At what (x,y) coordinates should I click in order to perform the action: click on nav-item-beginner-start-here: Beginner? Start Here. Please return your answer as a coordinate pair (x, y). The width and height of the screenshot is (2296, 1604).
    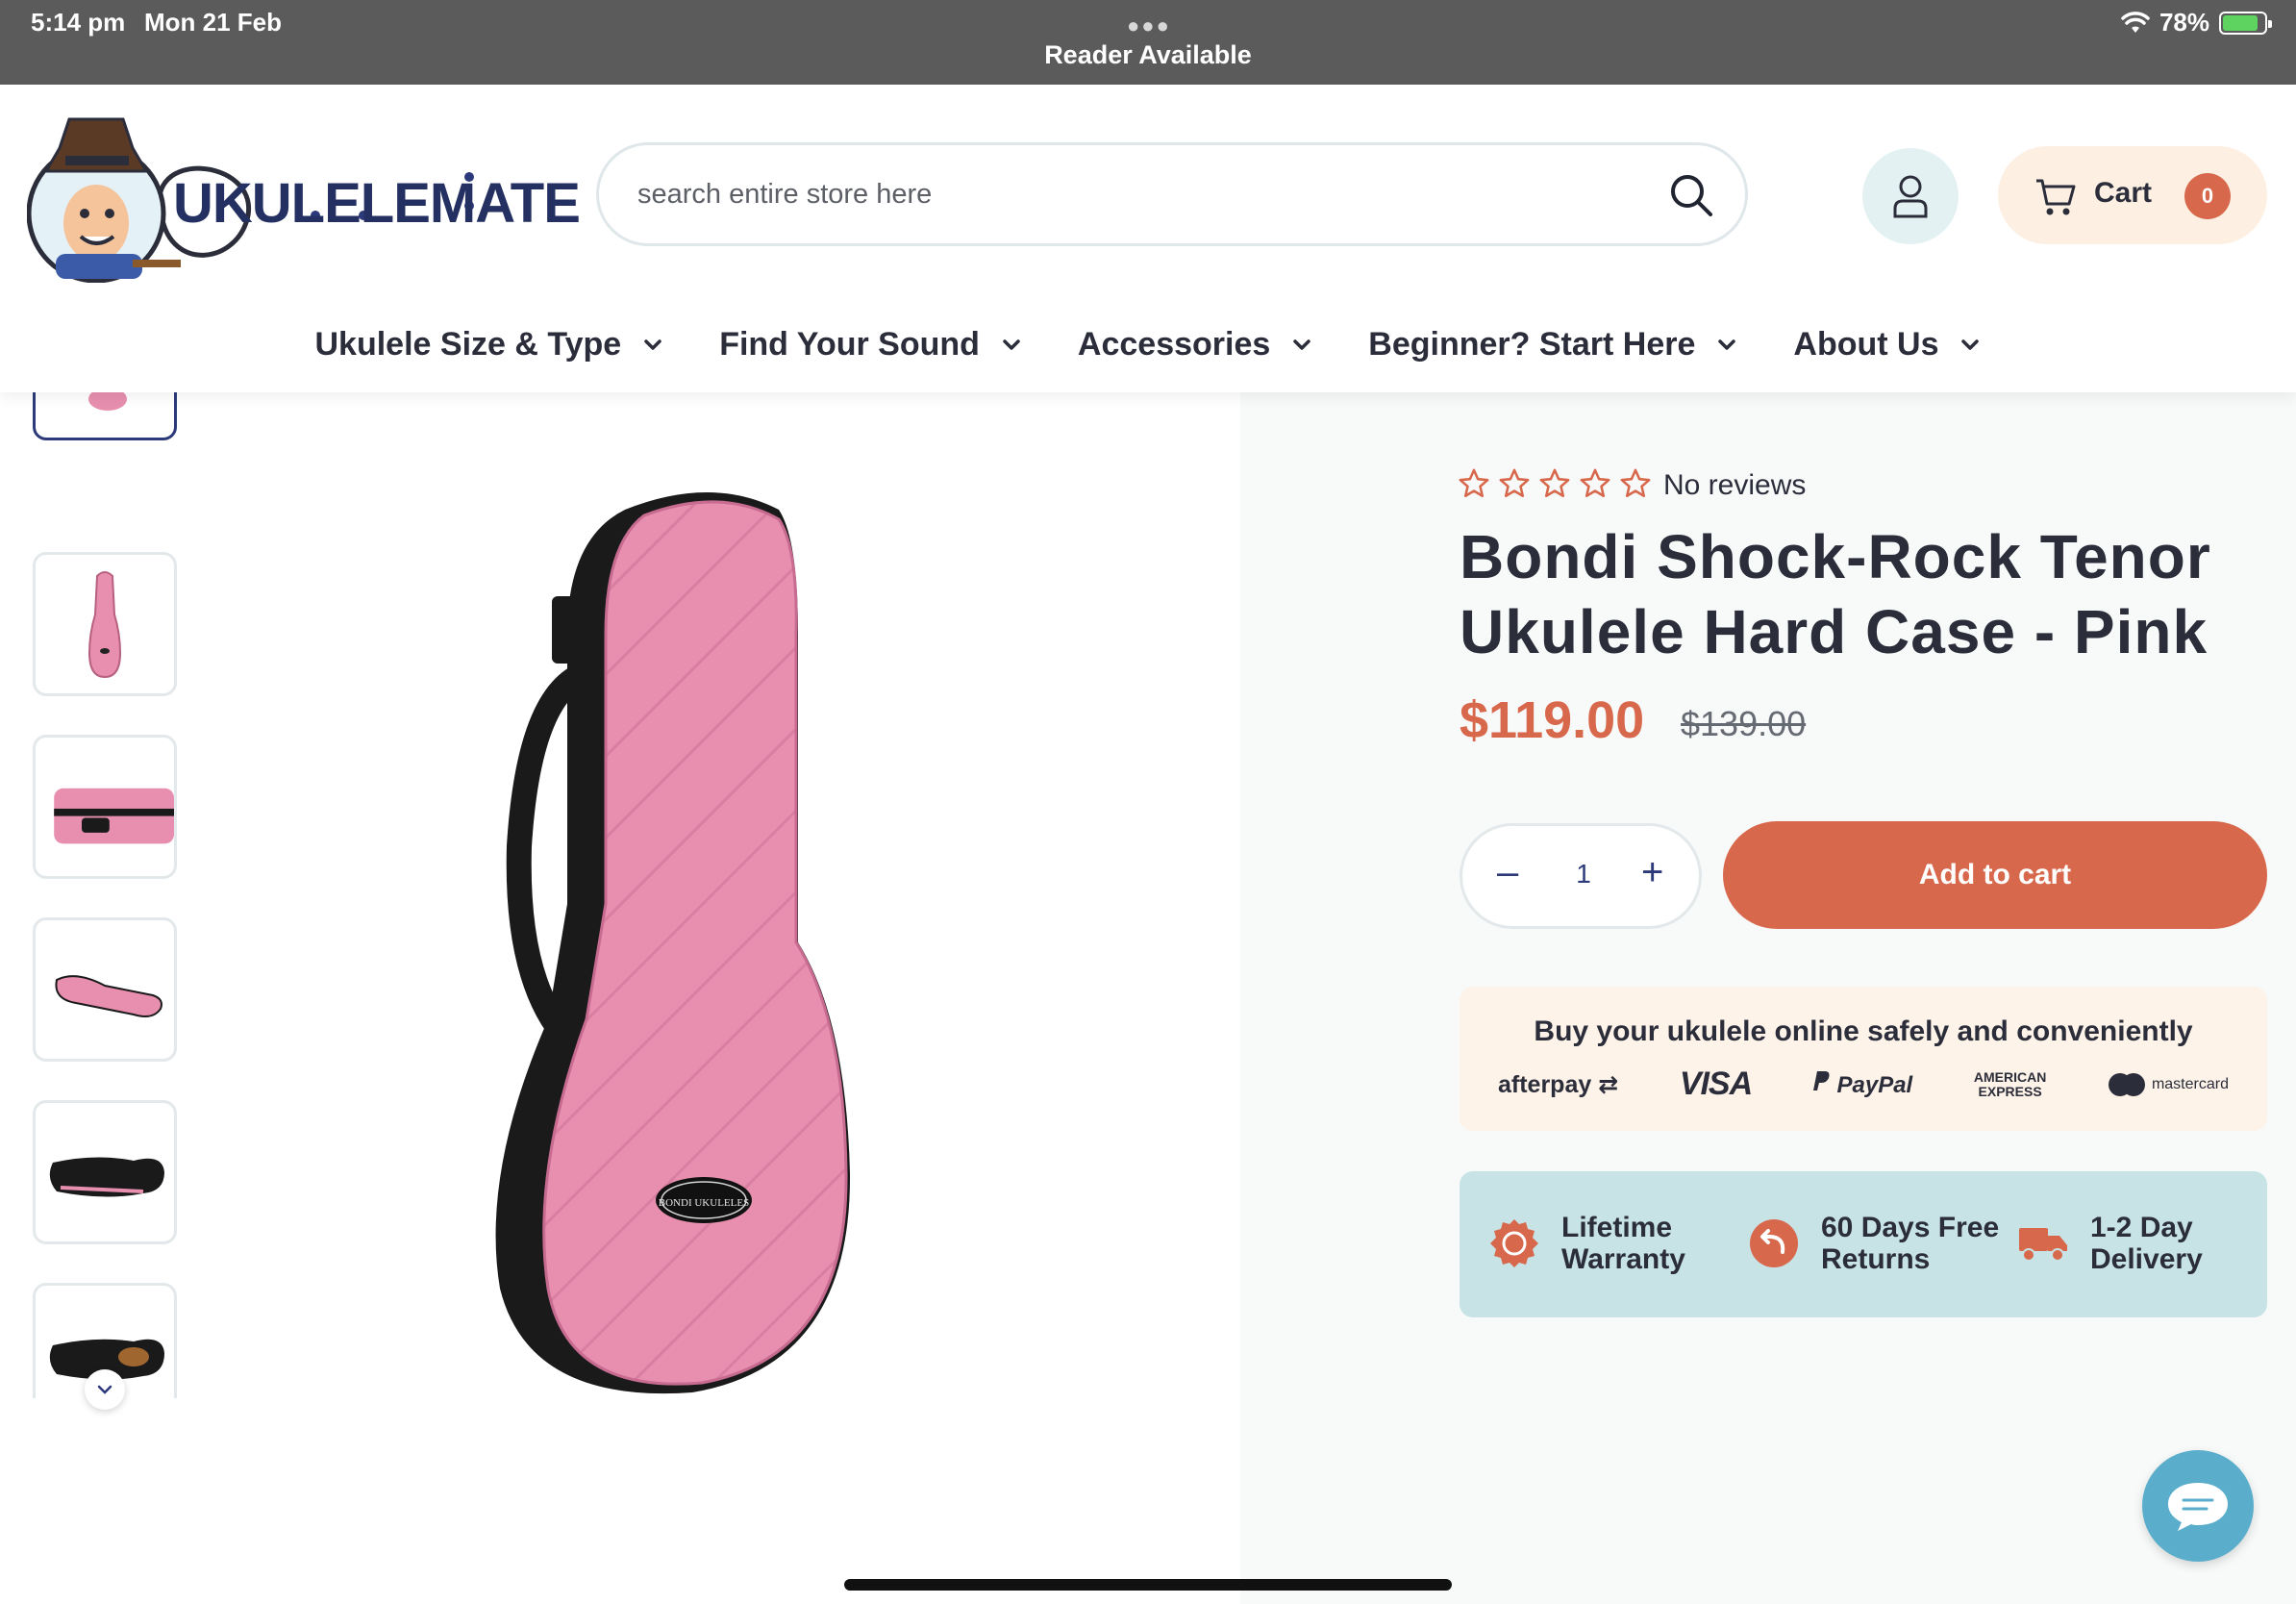
    Looking at the image, I should click on (1552, 344).